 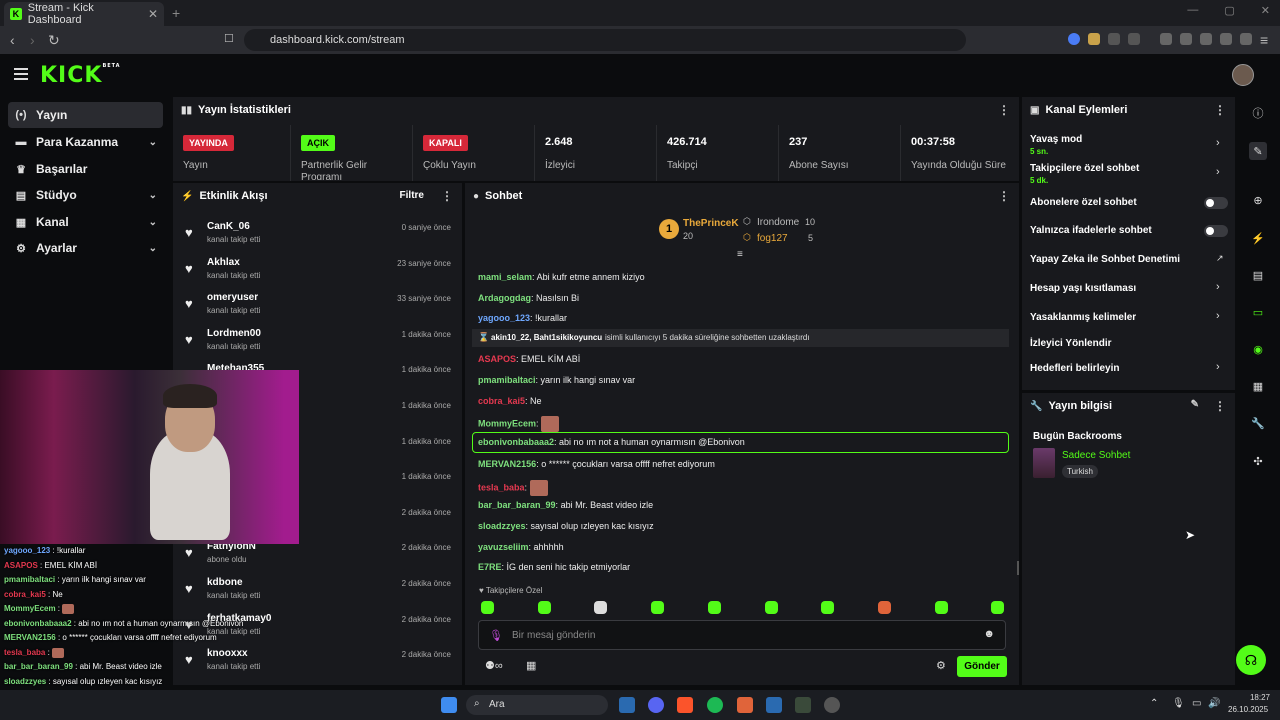 What do you see at coordinates (449, 705) in the screenshot?
I see `windows-start-icon` at bounding box center [449, 705].